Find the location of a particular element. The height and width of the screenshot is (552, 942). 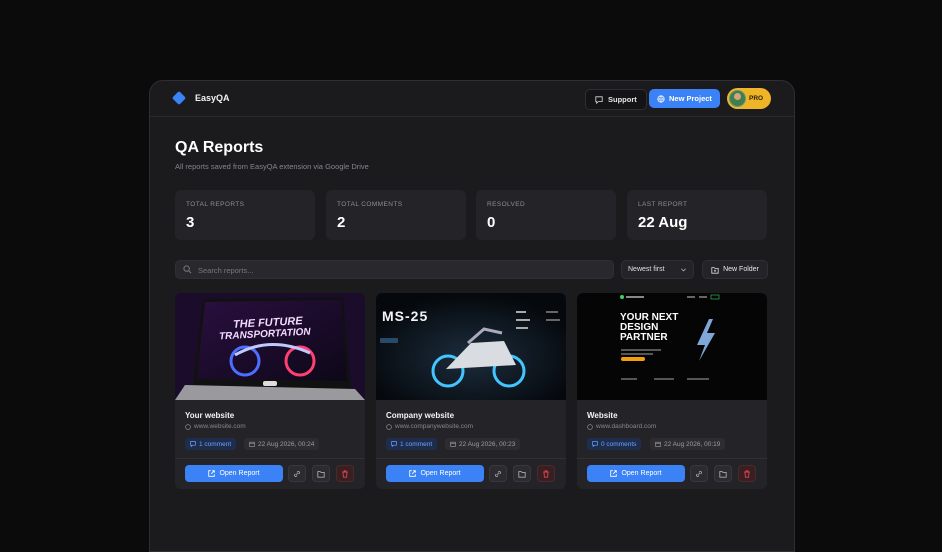

new-project-button: New Project is located at coordinates (684, 98).